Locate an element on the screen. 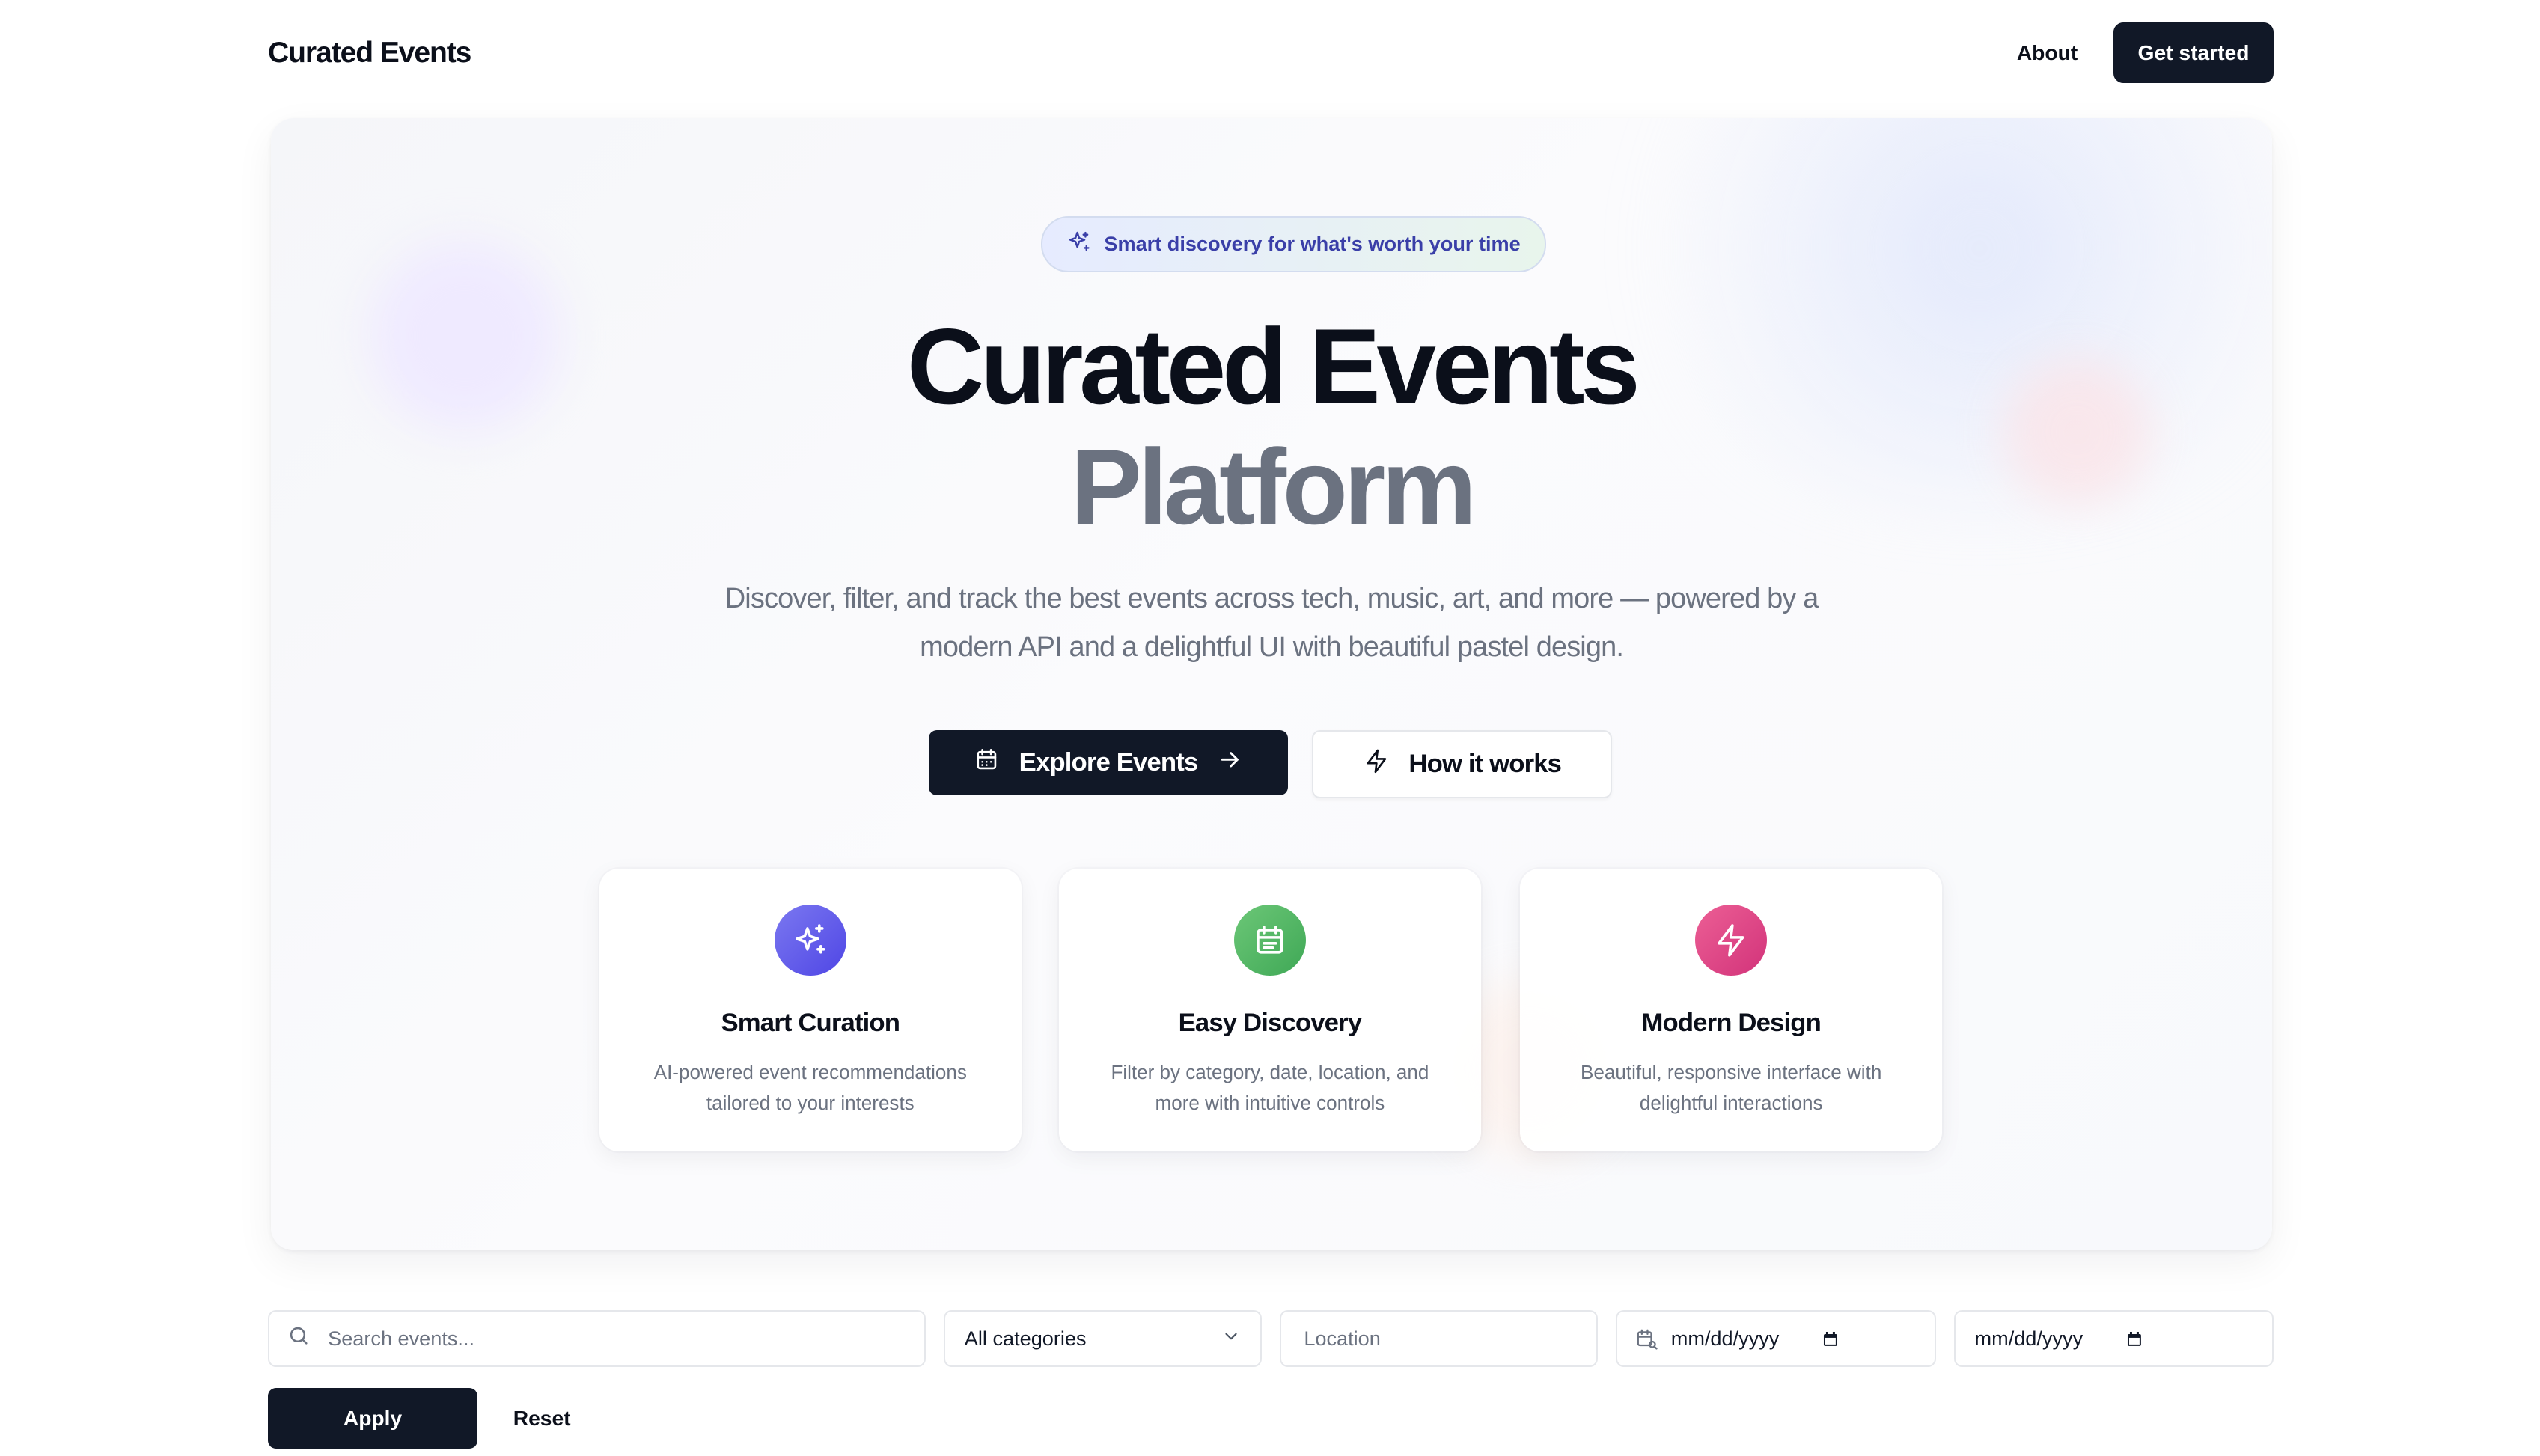 The height and width of the screenshot is (1456, 2540). explore-events-button: Explore Events is located at coordinates (1108, 763).